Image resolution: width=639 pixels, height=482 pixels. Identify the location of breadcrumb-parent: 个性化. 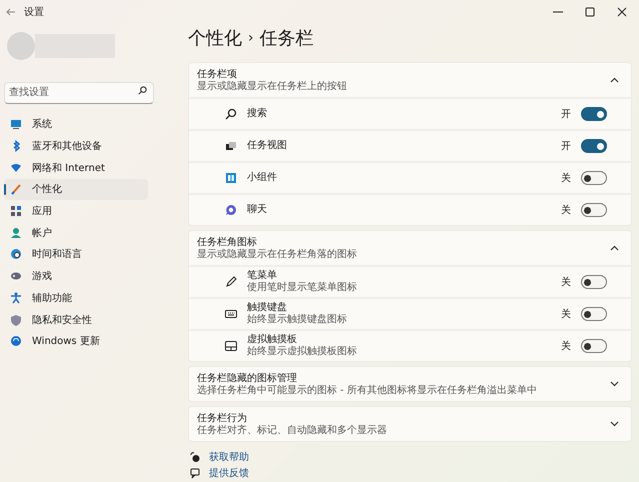
(215, 38).